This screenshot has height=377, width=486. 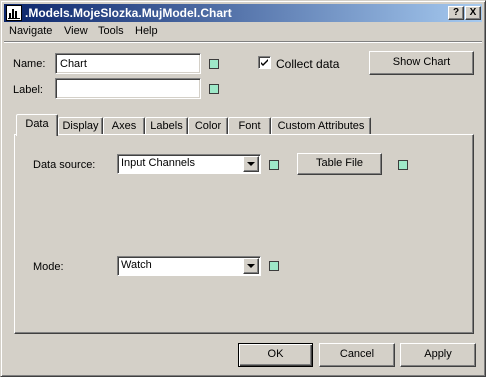 I want to click on window-title: .Models.MojeSlozka.MujModel.Chart, so click(x=128, y=13).